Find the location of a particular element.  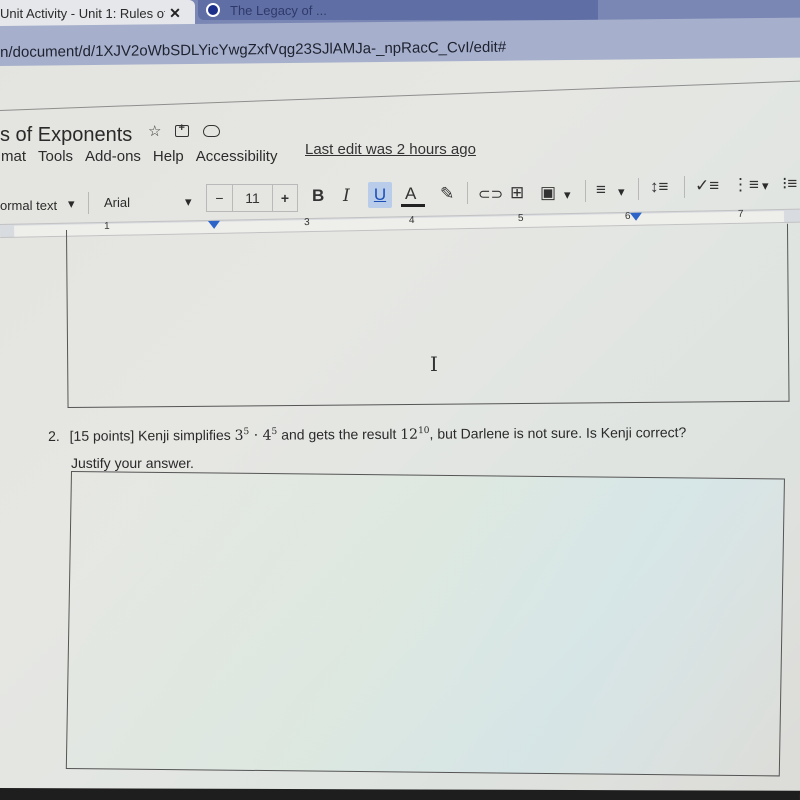

paragraph-style-select: ormal text is located at coordinates (28, 205).